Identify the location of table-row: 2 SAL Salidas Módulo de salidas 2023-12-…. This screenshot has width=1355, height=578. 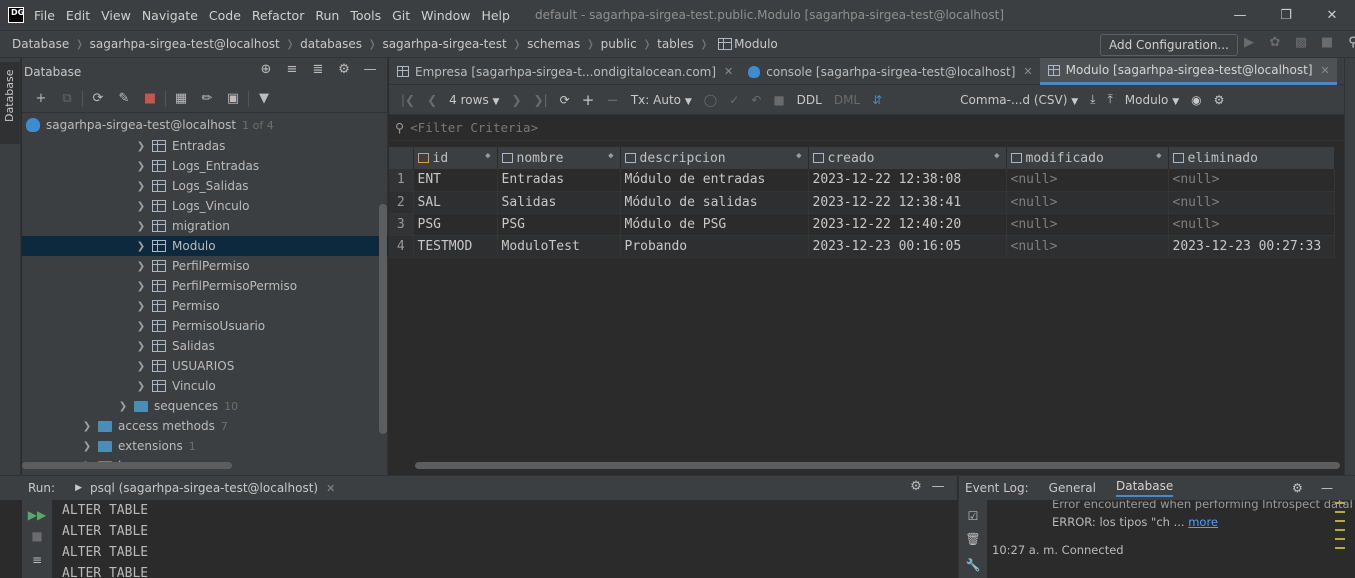
(862, 202).